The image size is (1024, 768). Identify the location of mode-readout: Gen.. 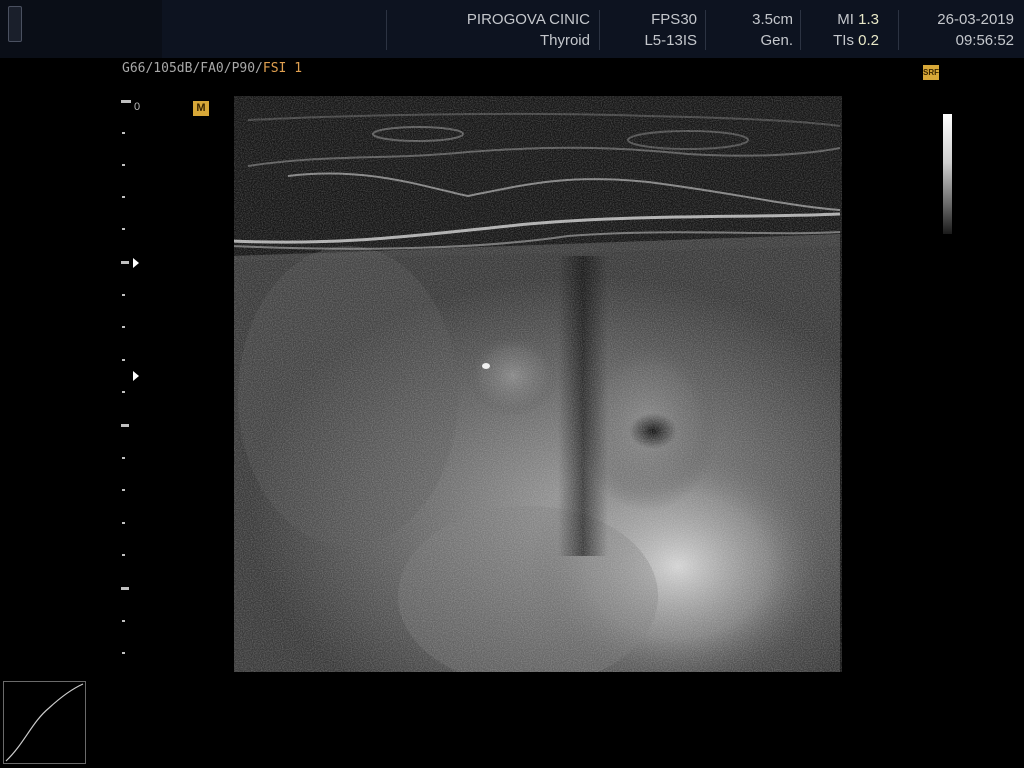
(776, 40).